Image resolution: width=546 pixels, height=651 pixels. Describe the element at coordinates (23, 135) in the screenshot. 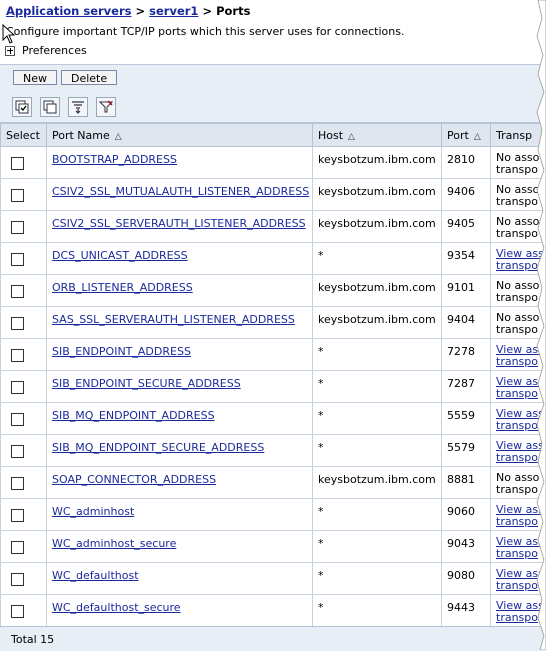

I see `select-header-label: Select` at that location.